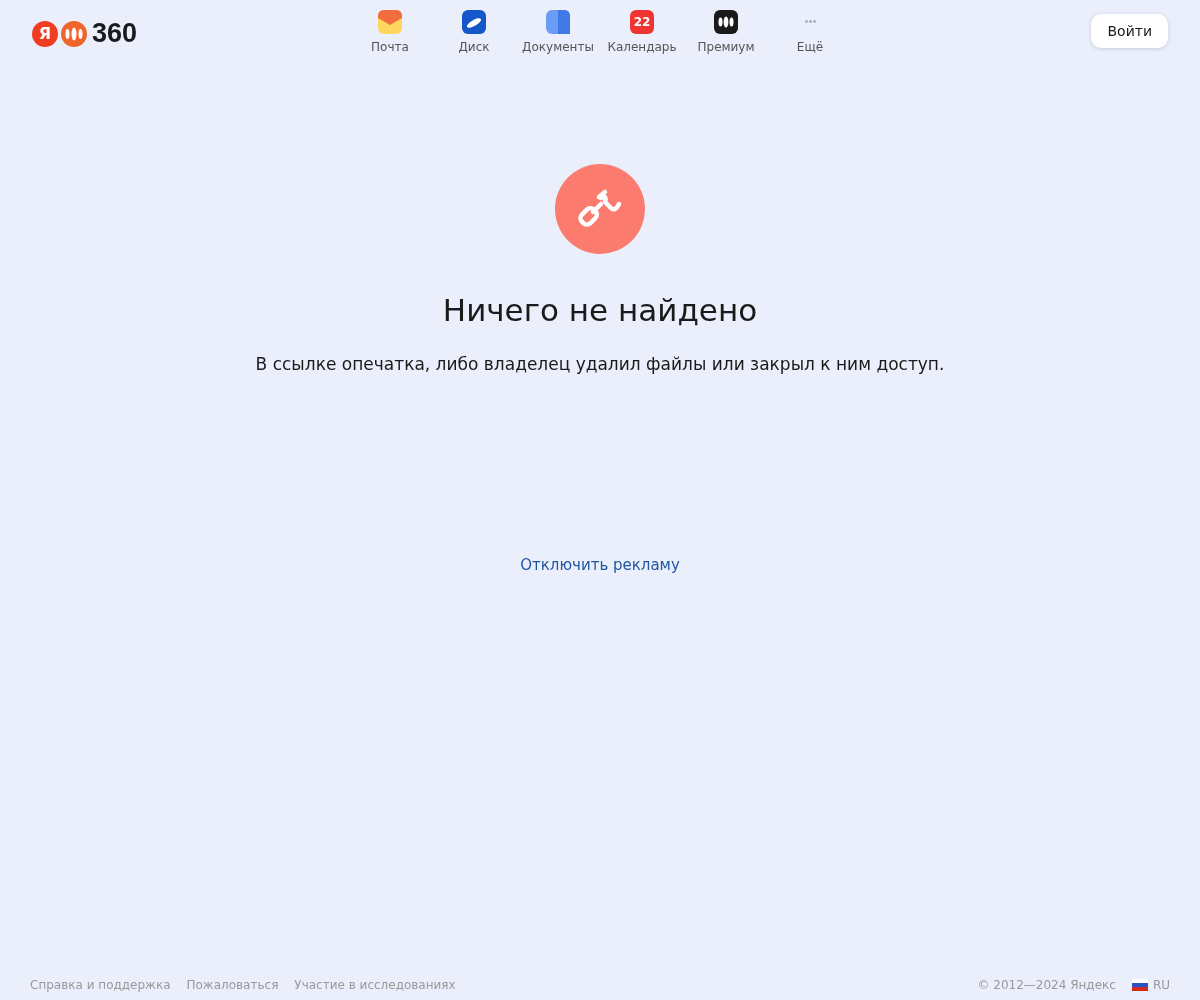  I want to click on logo-letter: Я, so click(45, 33).